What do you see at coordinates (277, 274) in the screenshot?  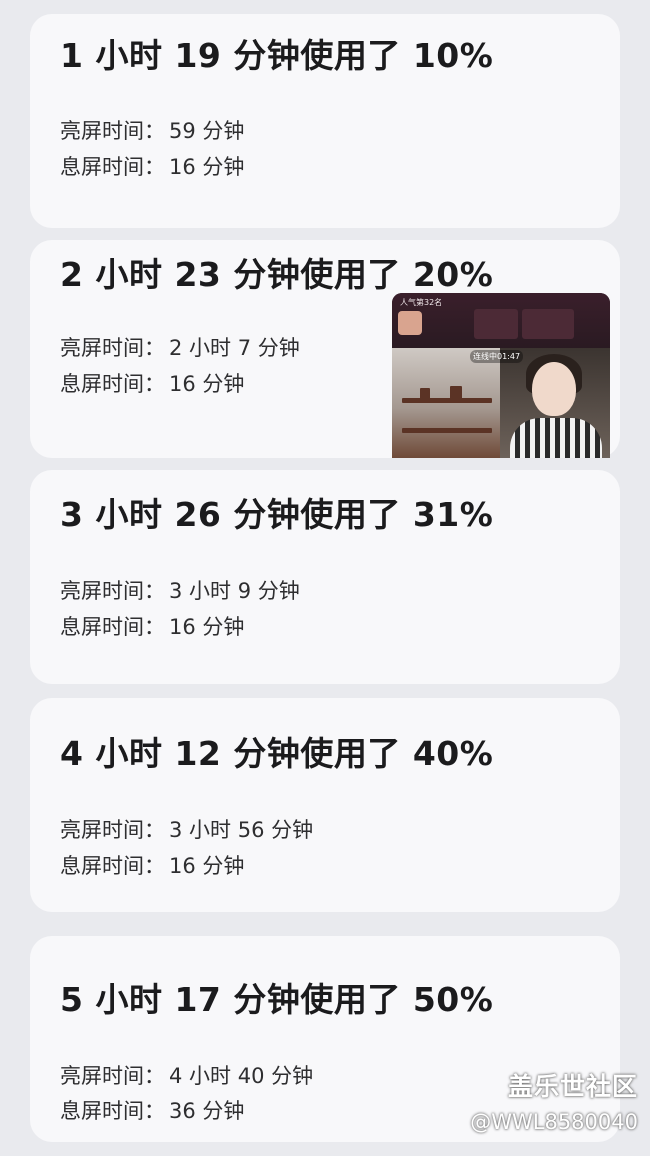 I see `usage-title: 2 小时 23 分钟使用了 20%` at bounding box center [277, 274].